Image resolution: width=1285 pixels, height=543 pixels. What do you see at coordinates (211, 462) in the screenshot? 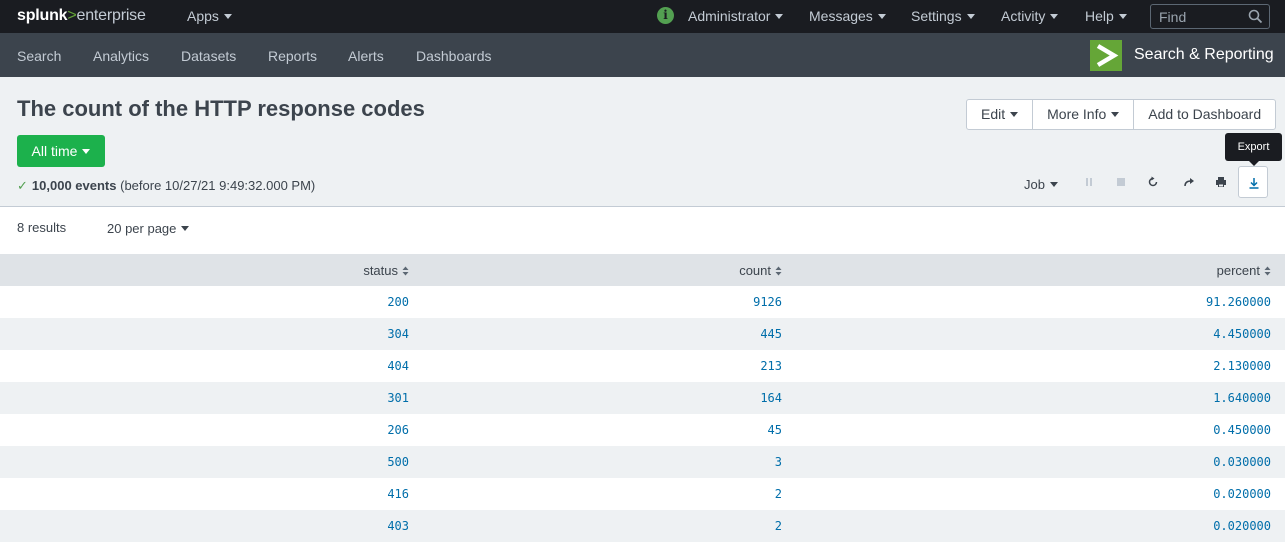
I see `cell-status: 500` at bounding box center [211, 462].